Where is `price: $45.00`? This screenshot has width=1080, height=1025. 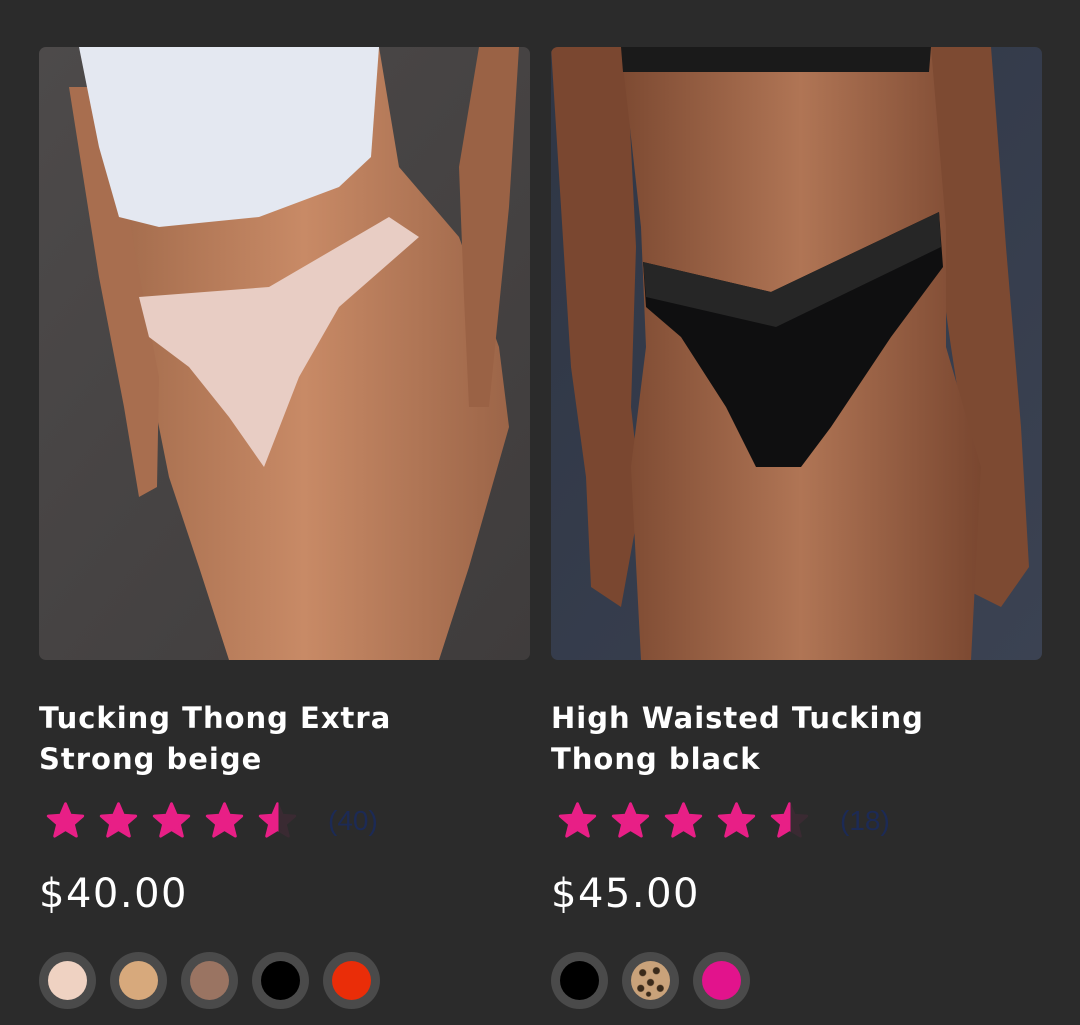 price: $45.00 is located at coordinates (625, 894).